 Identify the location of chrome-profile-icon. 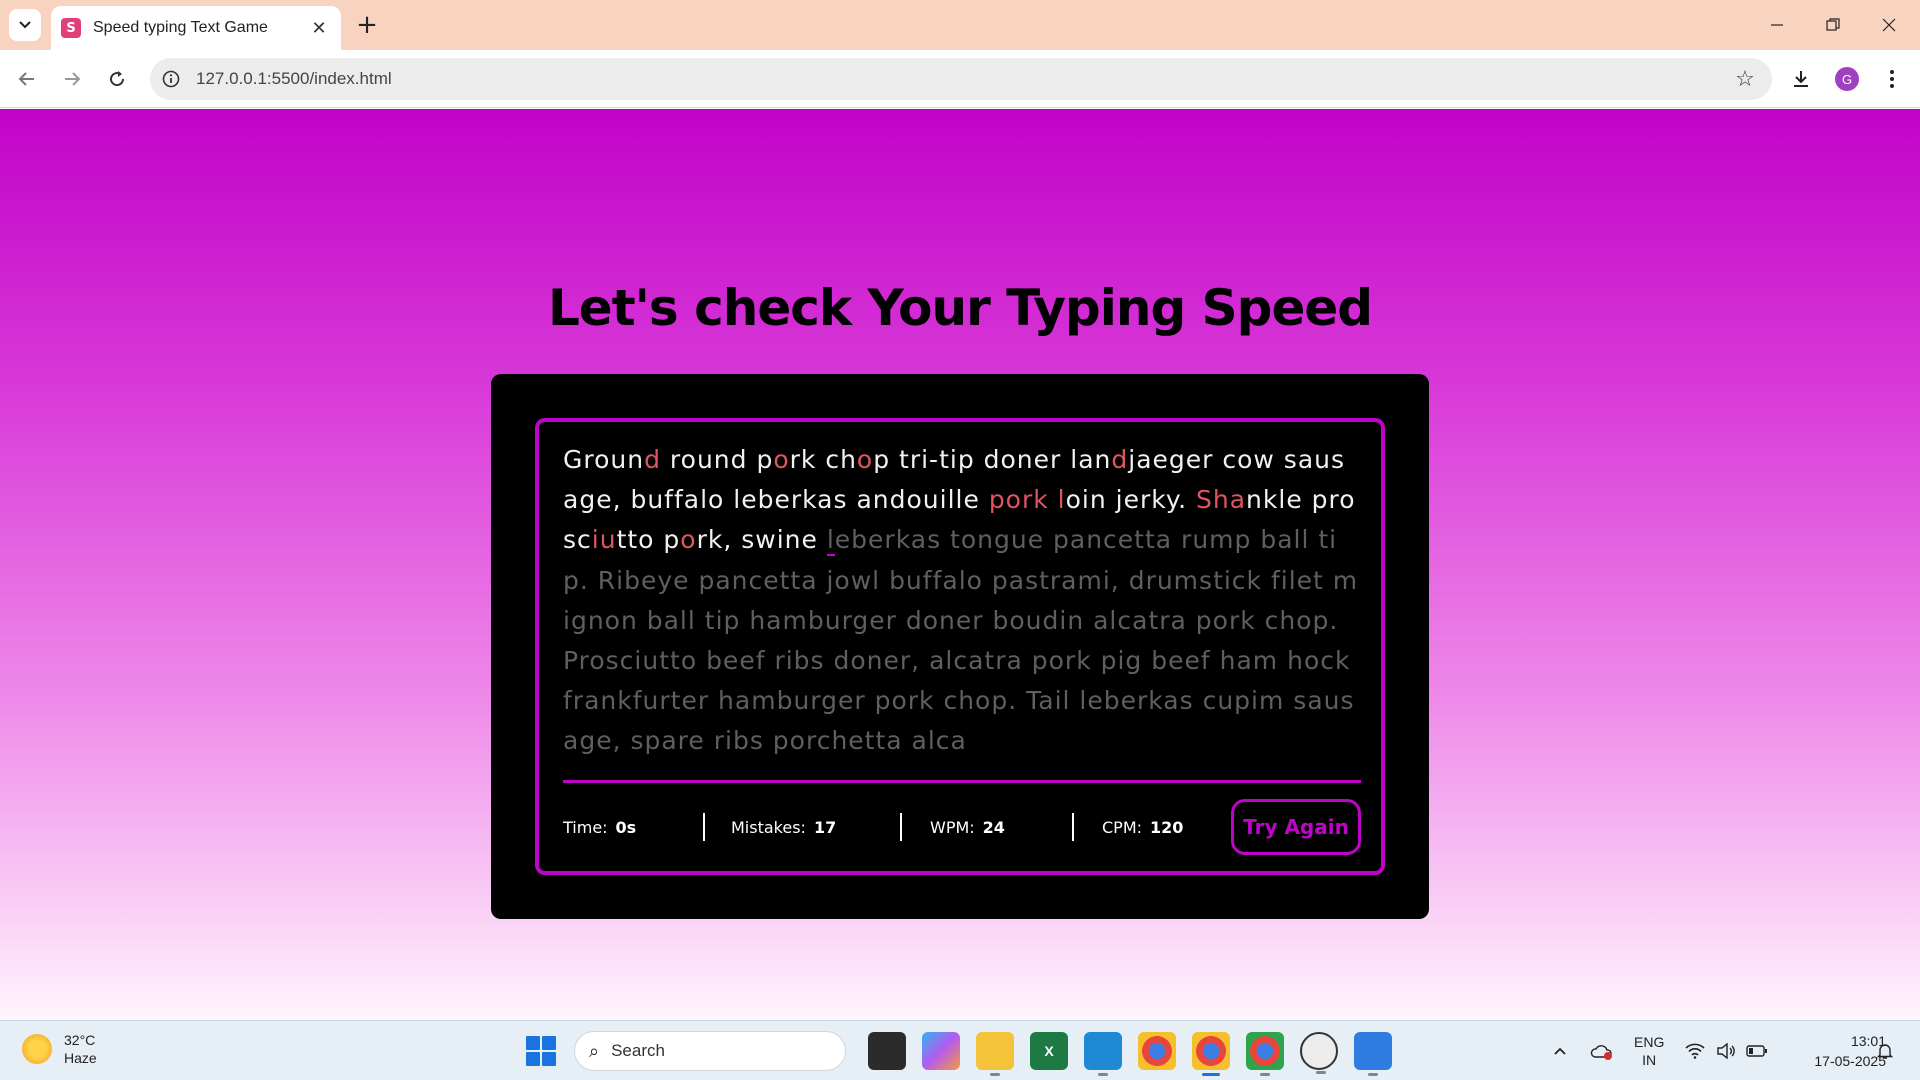
(1211, 1054).